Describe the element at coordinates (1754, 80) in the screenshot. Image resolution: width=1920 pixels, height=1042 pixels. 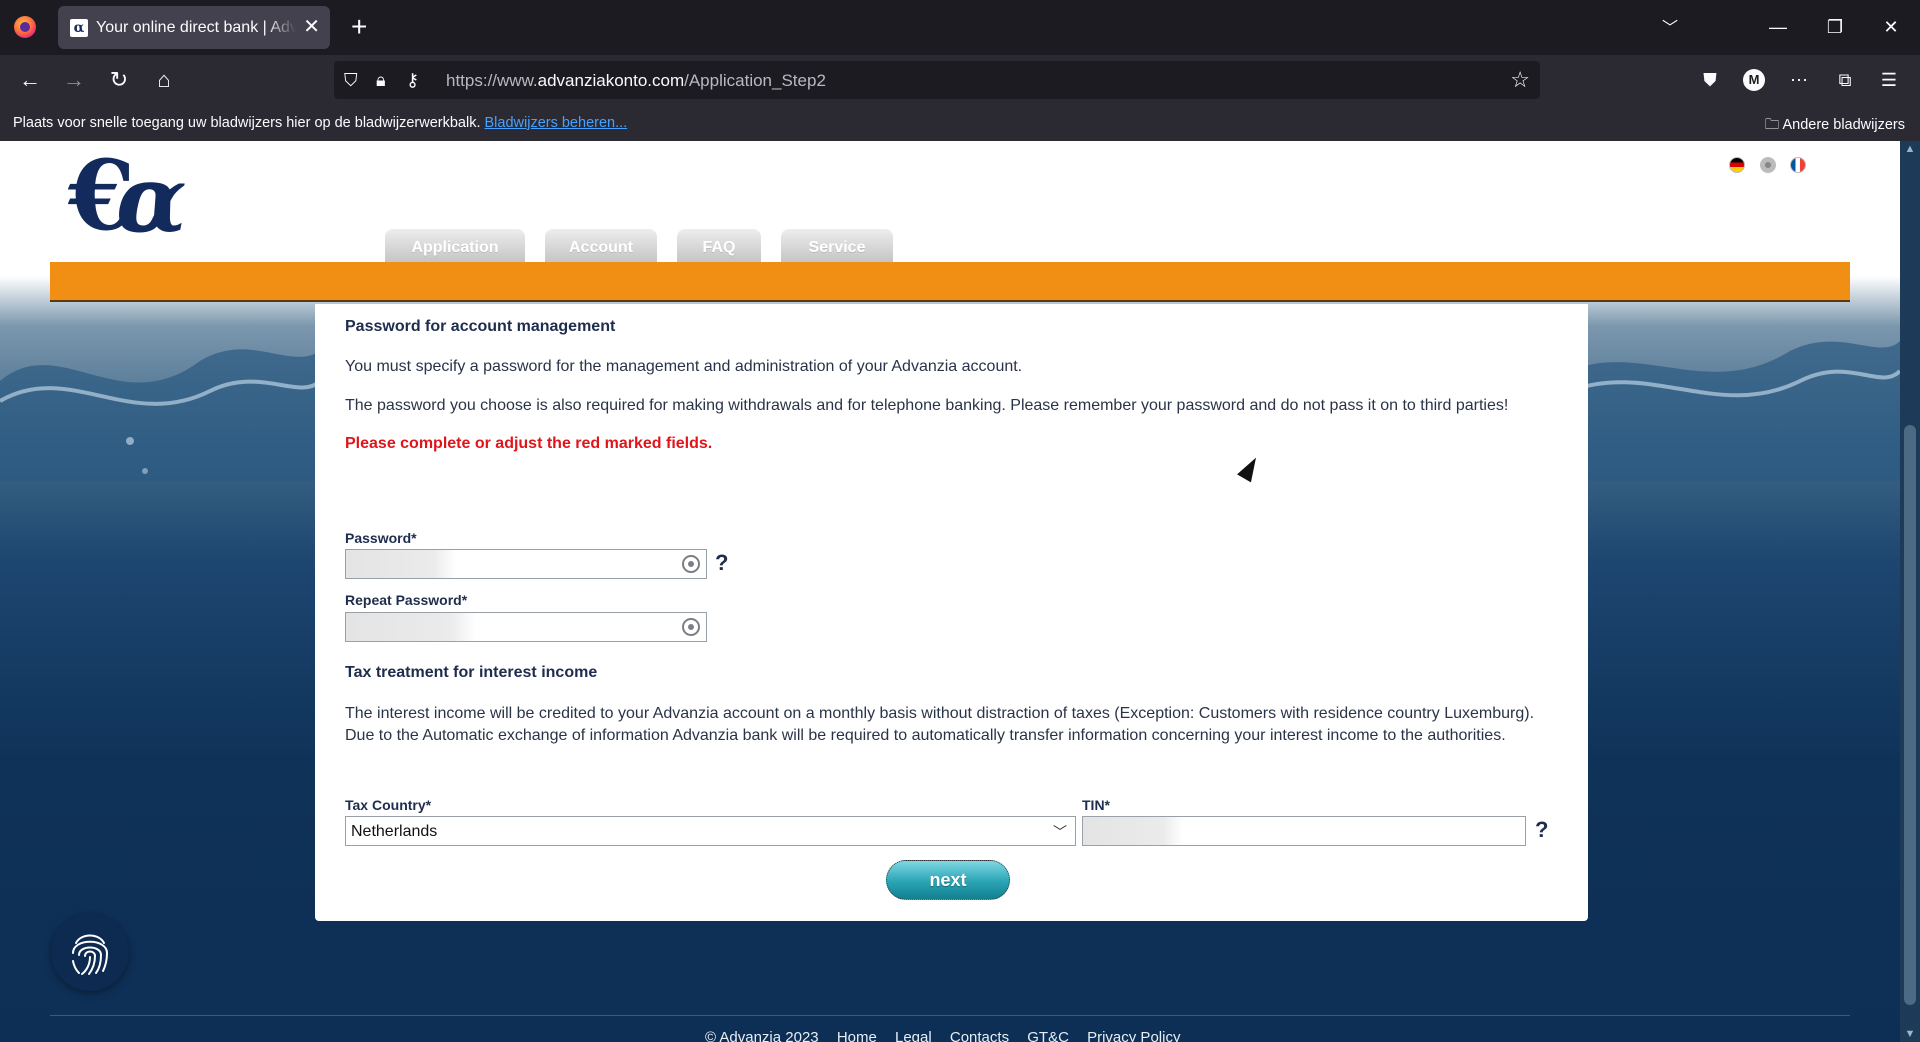
I see `account-avatar: M` at that location.